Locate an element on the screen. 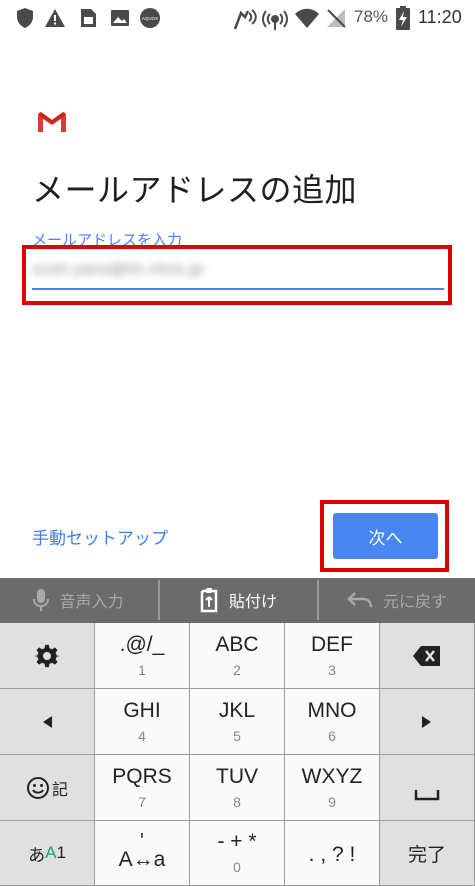 Image resolution: width=475 pixels, height=886 pixels. undo-icon is located at coordinates (360, 600).